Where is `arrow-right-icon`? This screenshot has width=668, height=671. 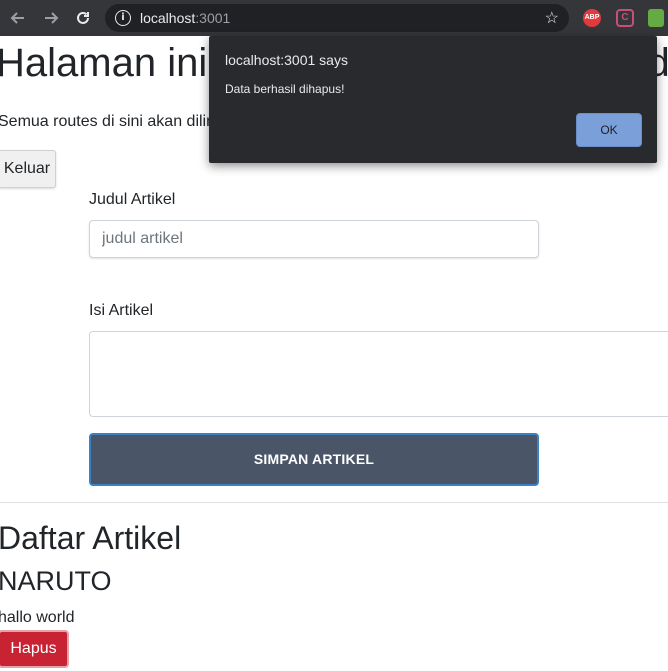
arrow-right-icon is located at coordinates (52, 18).